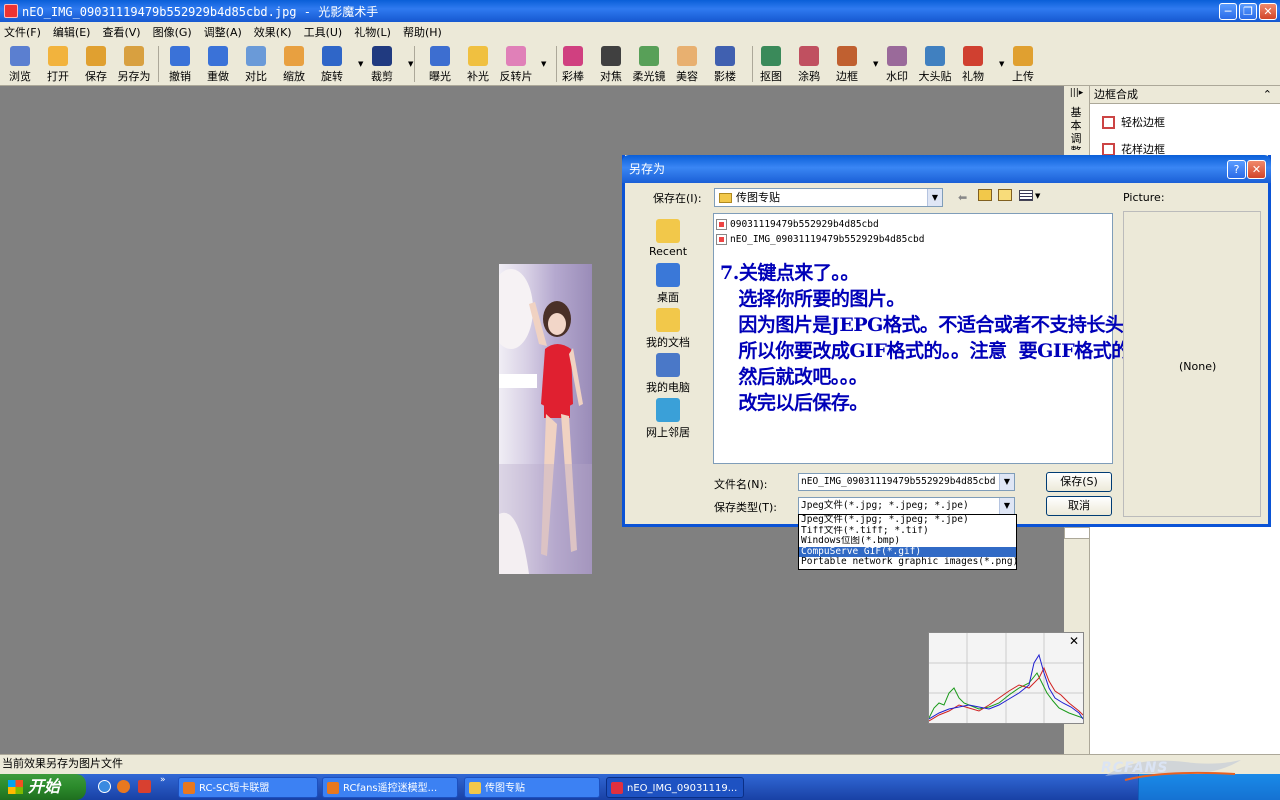  I want to click on place-network: 网上邻居, so click(668, 419).